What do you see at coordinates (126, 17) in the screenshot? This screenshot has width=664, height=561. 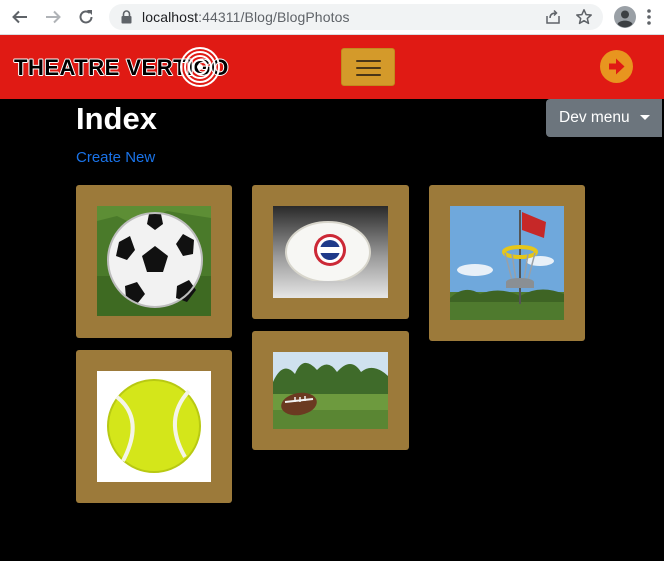 I see `lock-icon` at bounding box center [126, 17].